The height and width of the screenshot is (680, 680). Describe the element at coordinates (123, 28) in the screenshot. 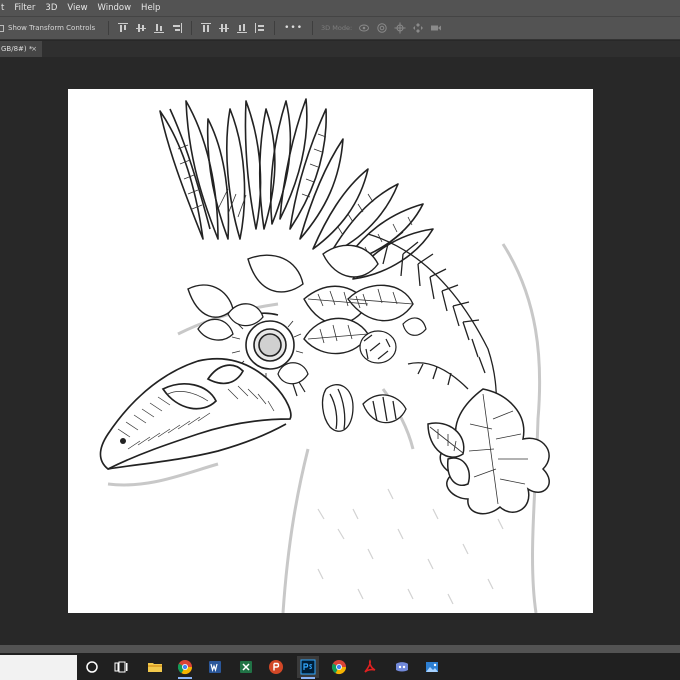

I see `align-top-icon` at that location.